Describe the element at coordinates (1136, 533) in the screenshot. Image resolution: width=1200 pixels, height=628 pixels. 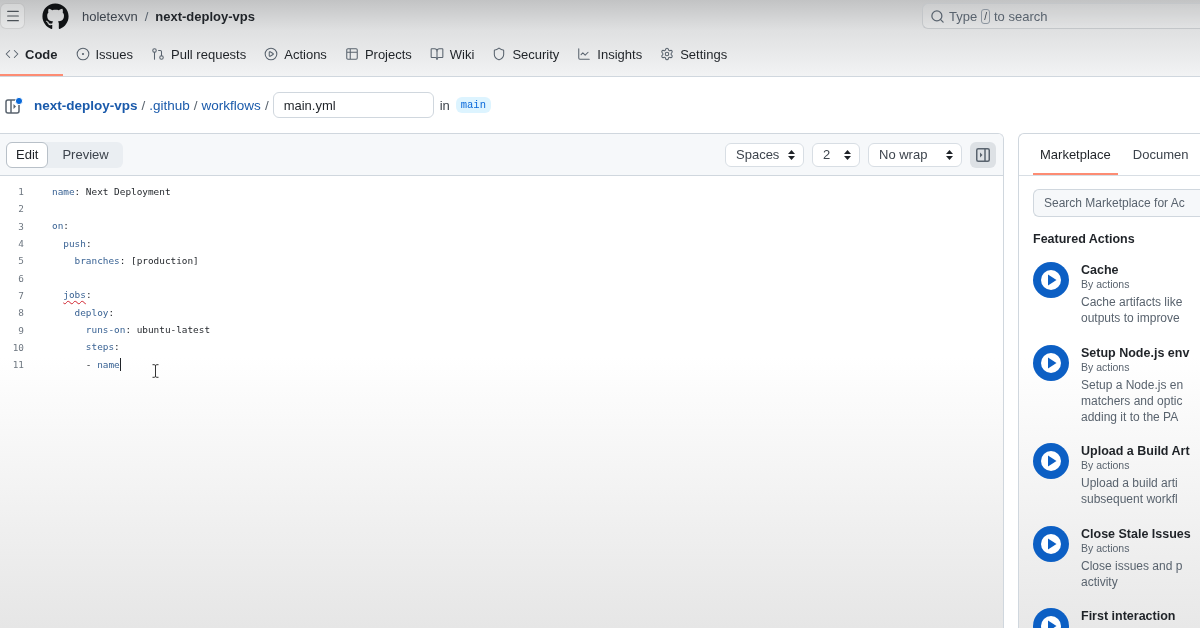
I see `action-title-link: Close Stale Issues` at that location.